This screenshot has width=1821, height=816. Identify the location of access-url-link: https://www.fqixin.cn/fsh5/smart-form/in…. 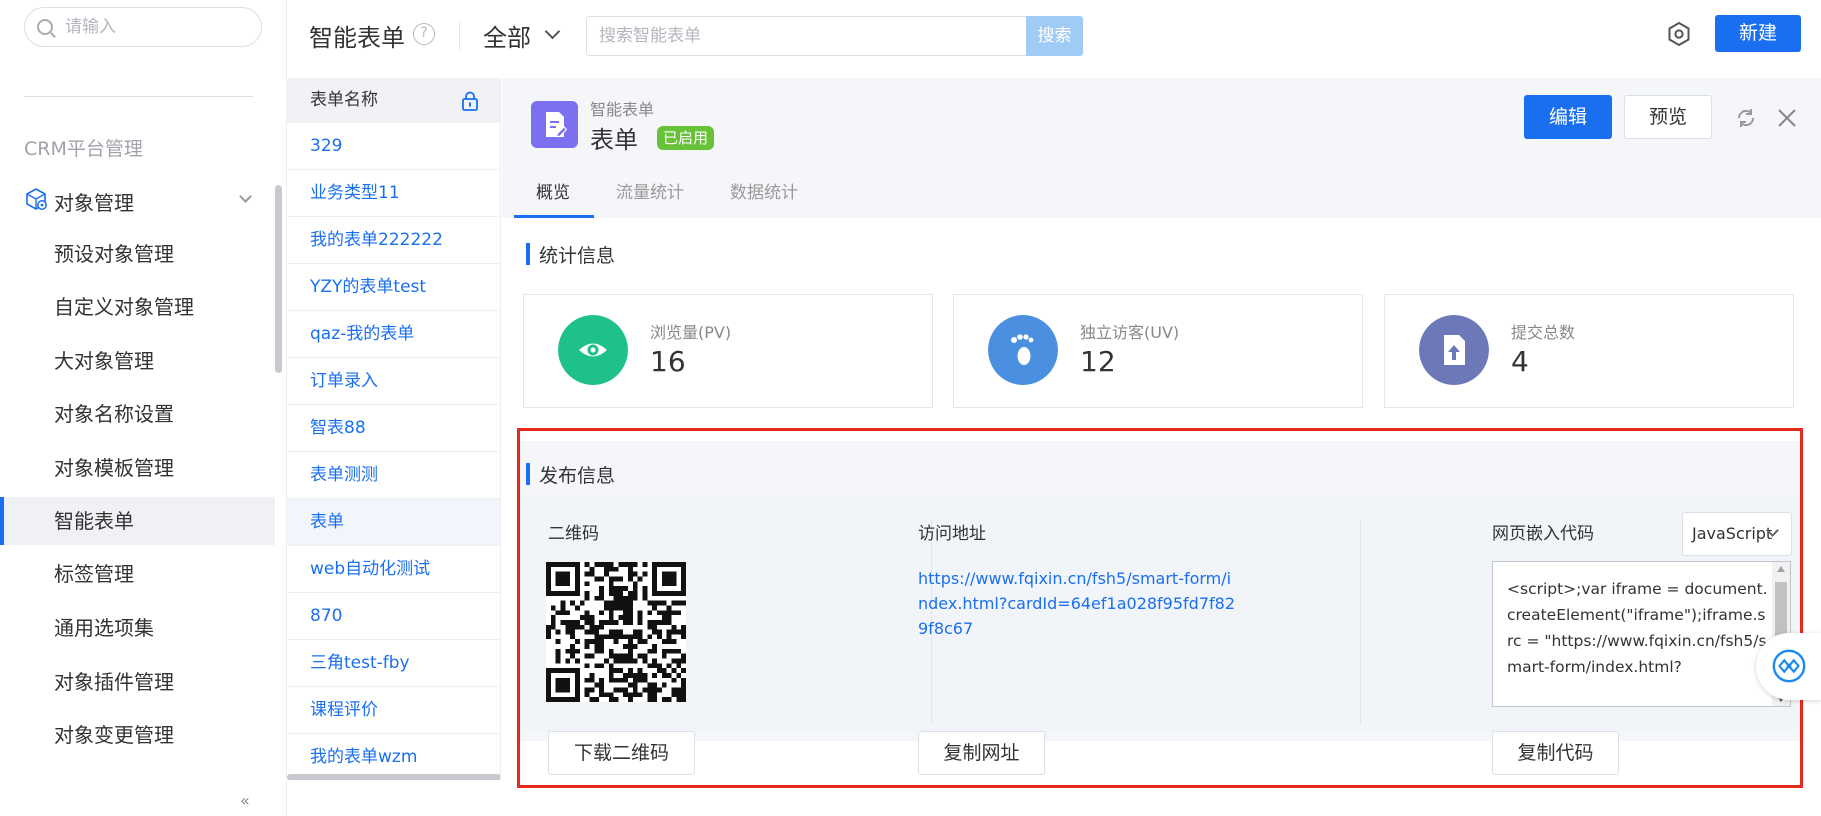
(1077, 603).